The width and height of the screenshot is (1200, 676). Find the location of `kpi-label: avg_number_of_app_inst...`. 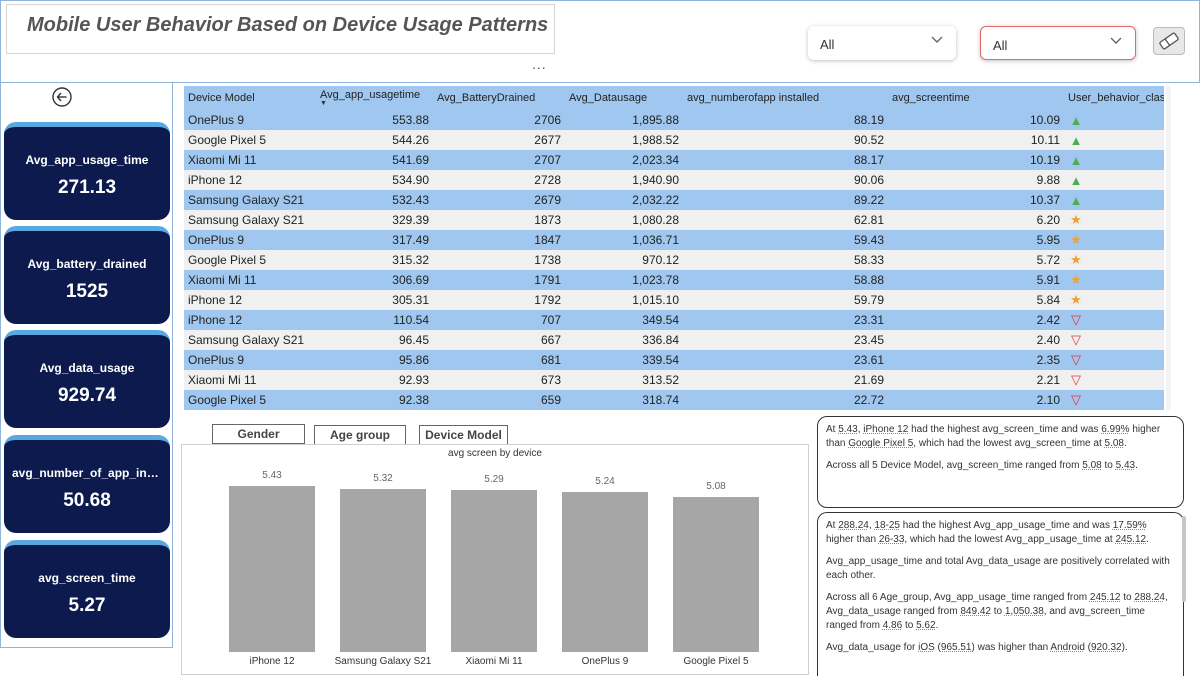

kpi-label: avg_number_of_app_inst... is located at coordinates (90, 473).